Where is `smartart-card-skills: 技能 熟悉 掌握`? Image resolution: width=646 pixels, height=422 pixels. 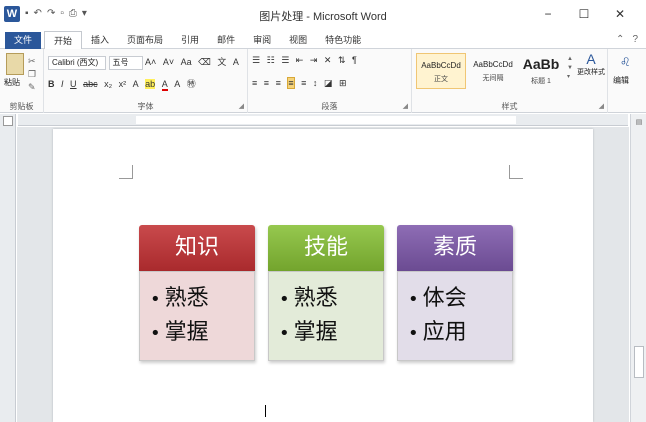
smartart-card-skills: 技能 熟悉 掌握 is located at coordinates (326, 293).